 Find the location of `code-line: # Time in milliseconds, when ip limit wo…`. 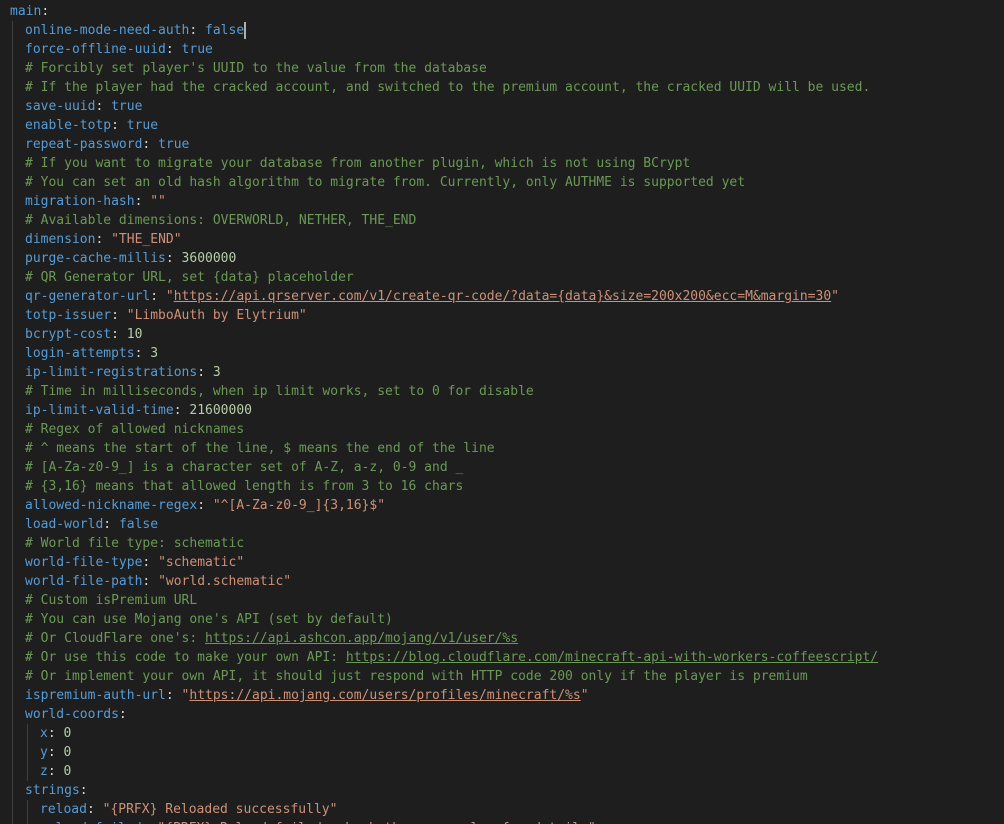

code-line: # Time in milliseconds, when ip limit wo… is located at coordinates (502, 391).